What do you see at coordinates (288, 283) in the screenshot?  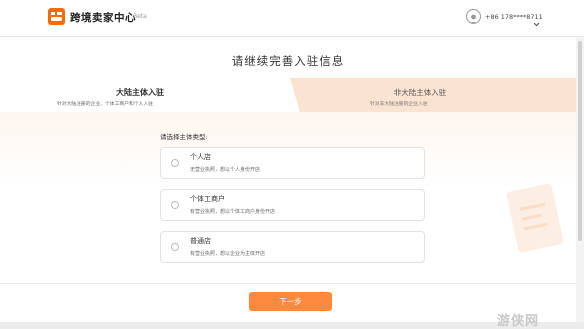 I see `footer-divider` at bounding box center [288, 283].